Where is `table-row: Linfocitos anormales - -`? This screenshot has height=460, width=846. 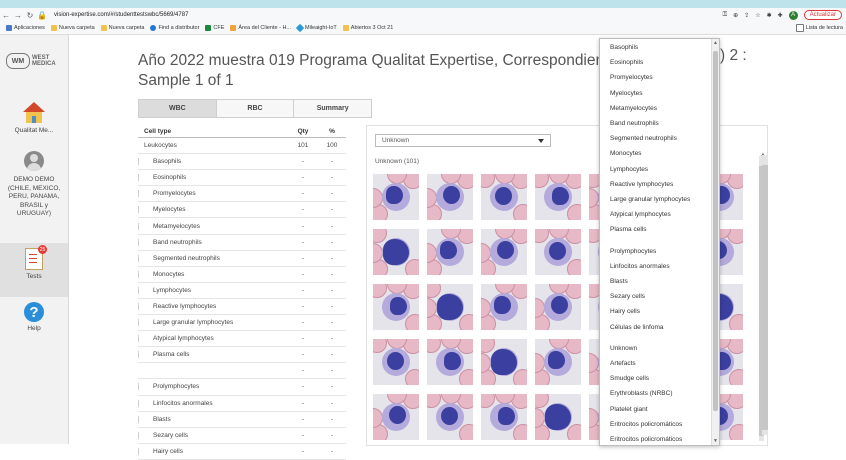
table-row: Linfocitos anormales - - is located at coordinates (242, 404).